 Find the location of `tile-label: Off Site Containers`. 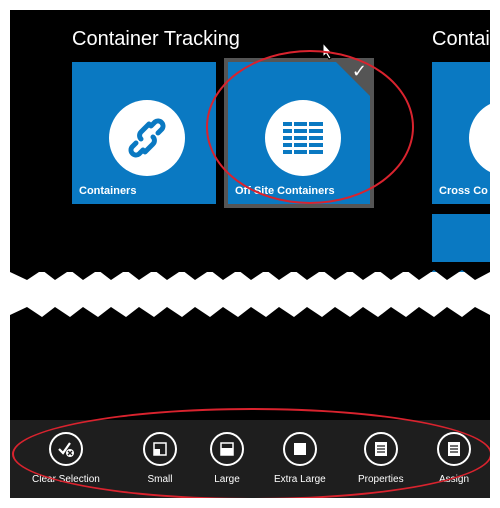

tile-label: Off Site Containers is located at coordinates (285, 191).